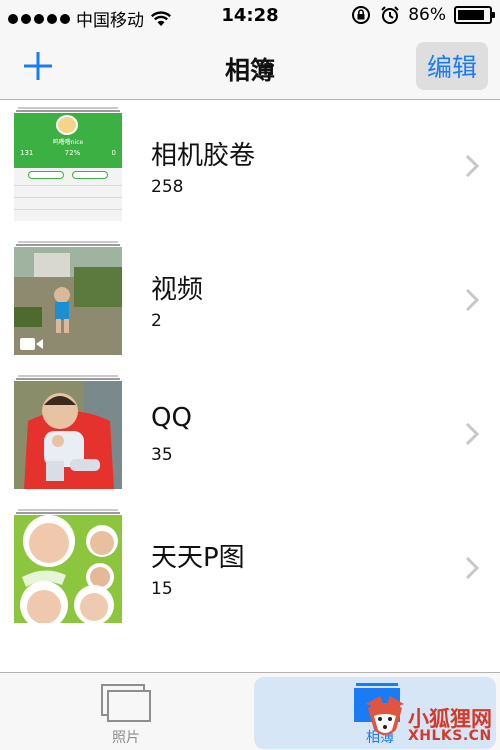  Describe the element at coordinates (162, 455) in the screenshot. I see `album-count: 35` at that location.